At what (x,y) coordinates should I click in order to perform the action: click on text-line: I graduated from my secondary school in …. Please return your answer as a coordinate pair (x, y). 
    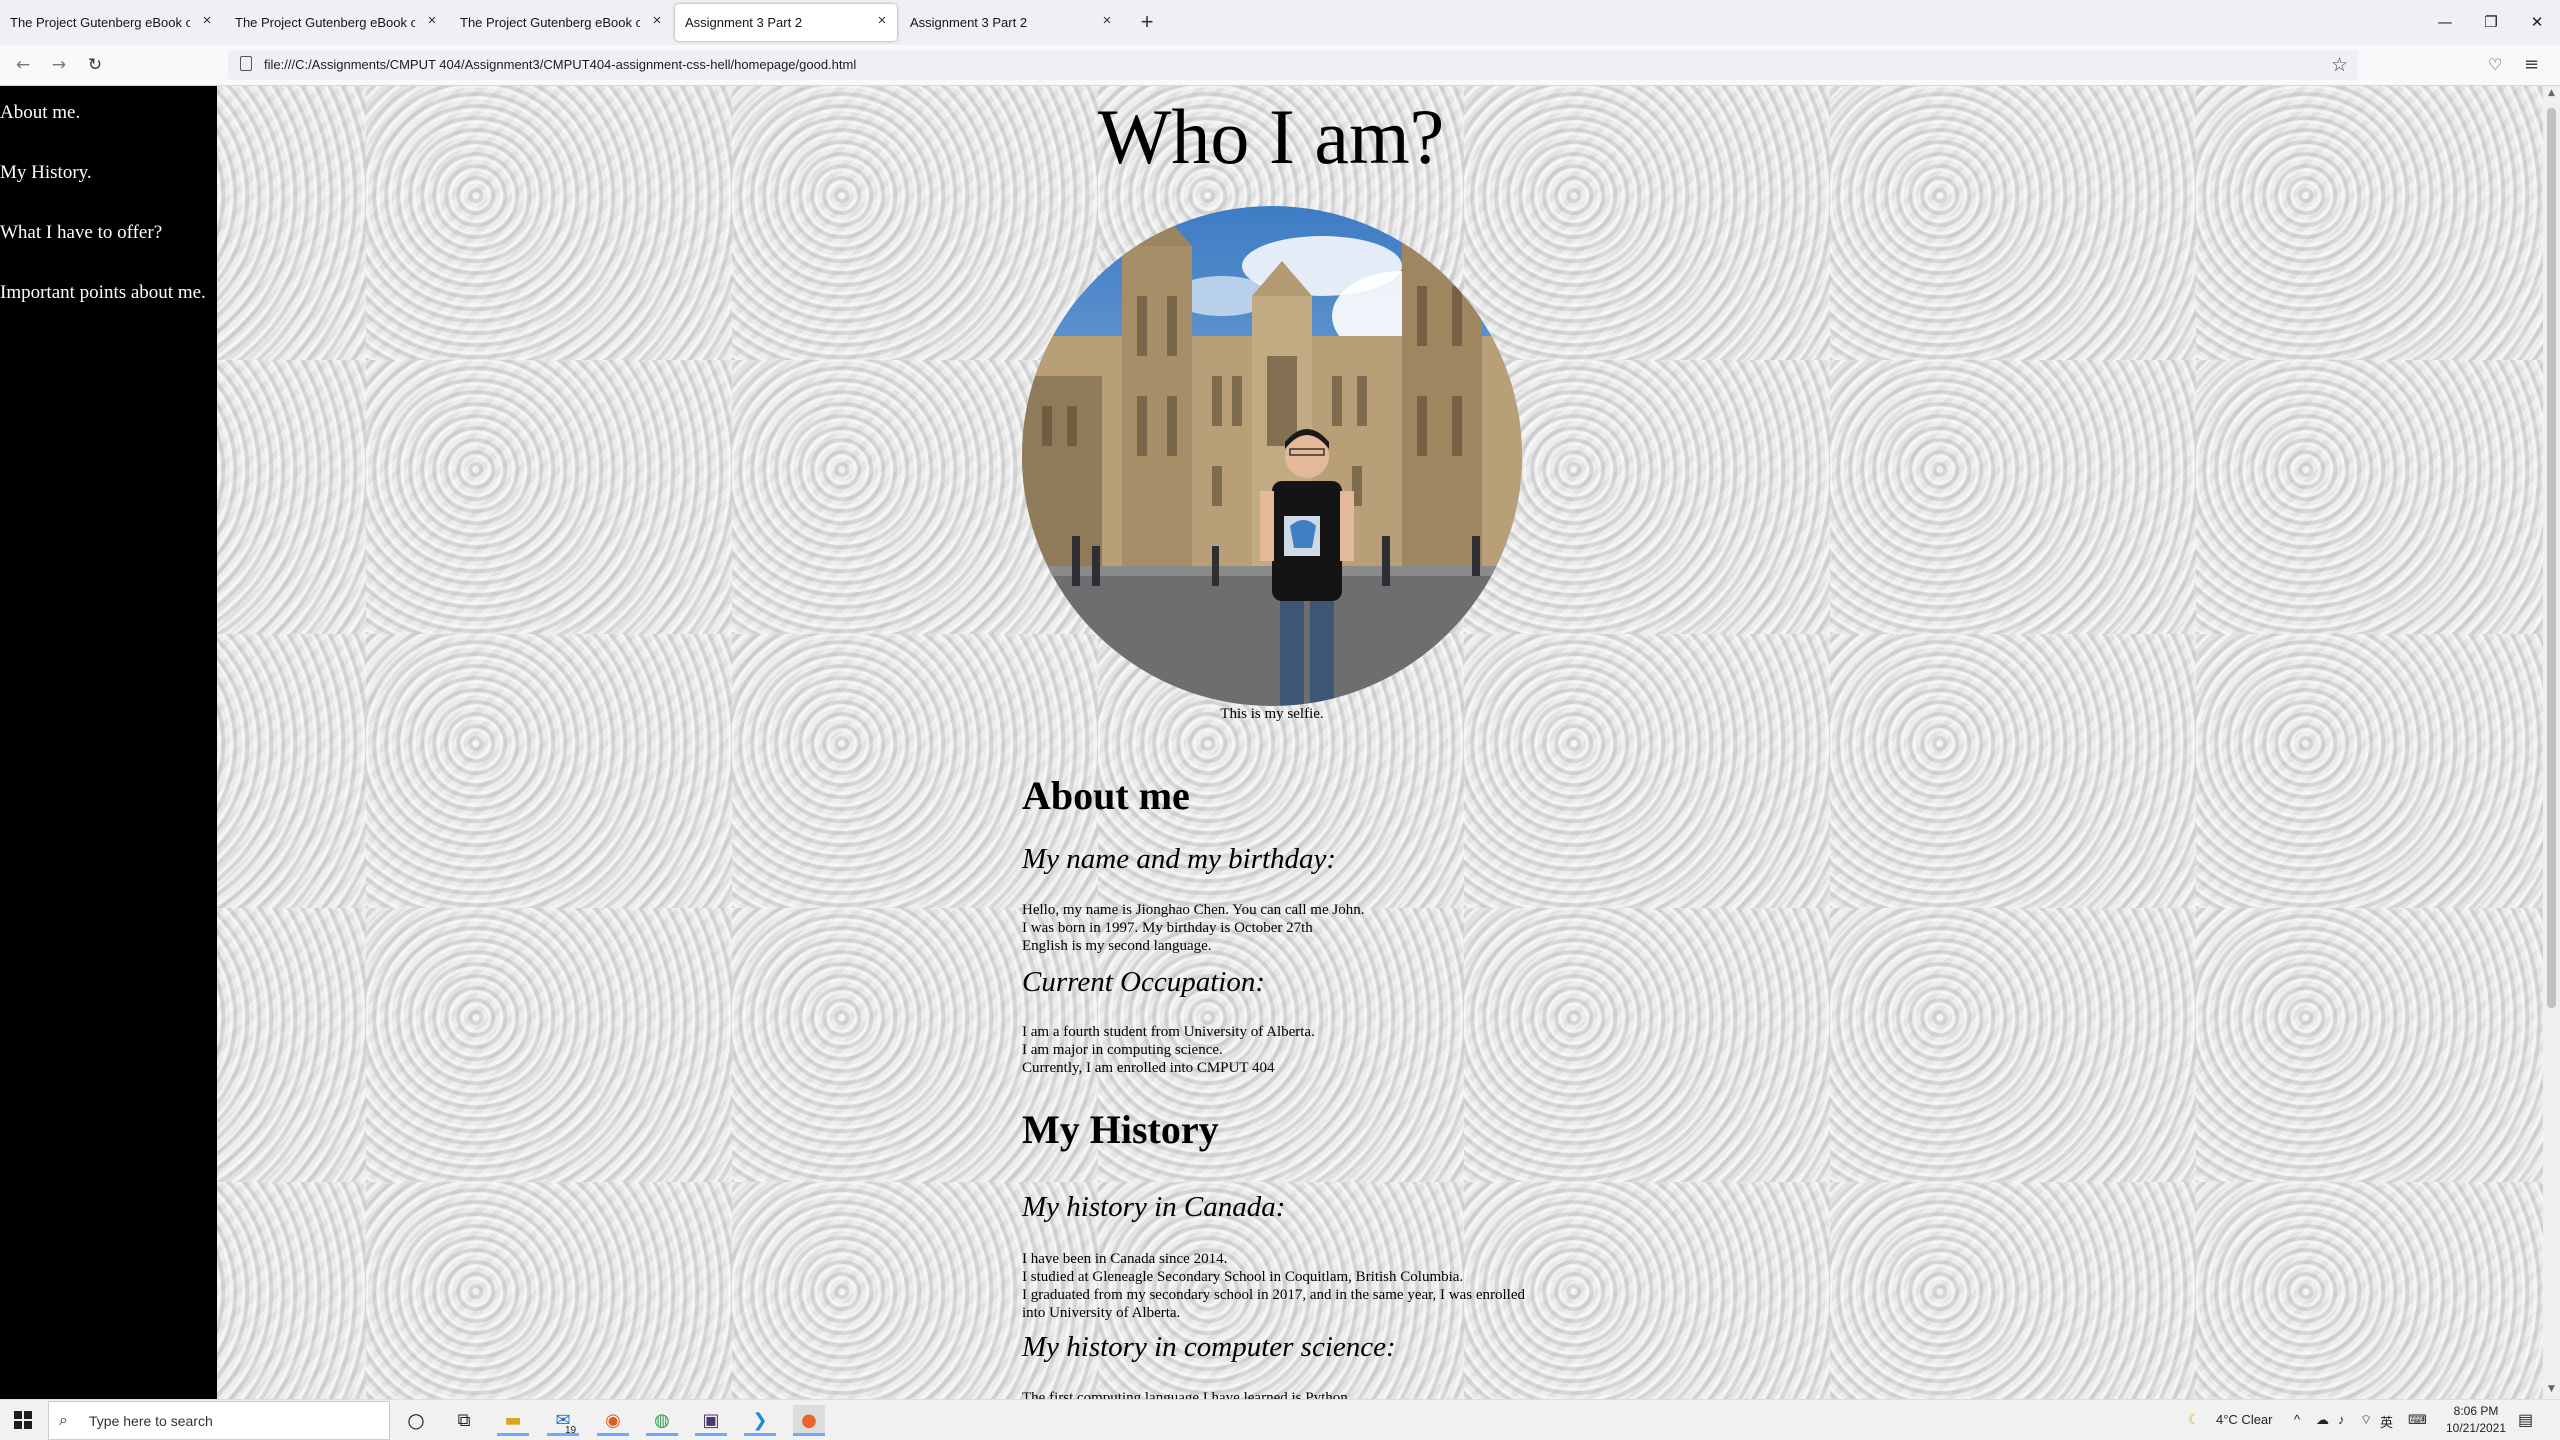
    Looking at the image, I should click on (1273, 1304).